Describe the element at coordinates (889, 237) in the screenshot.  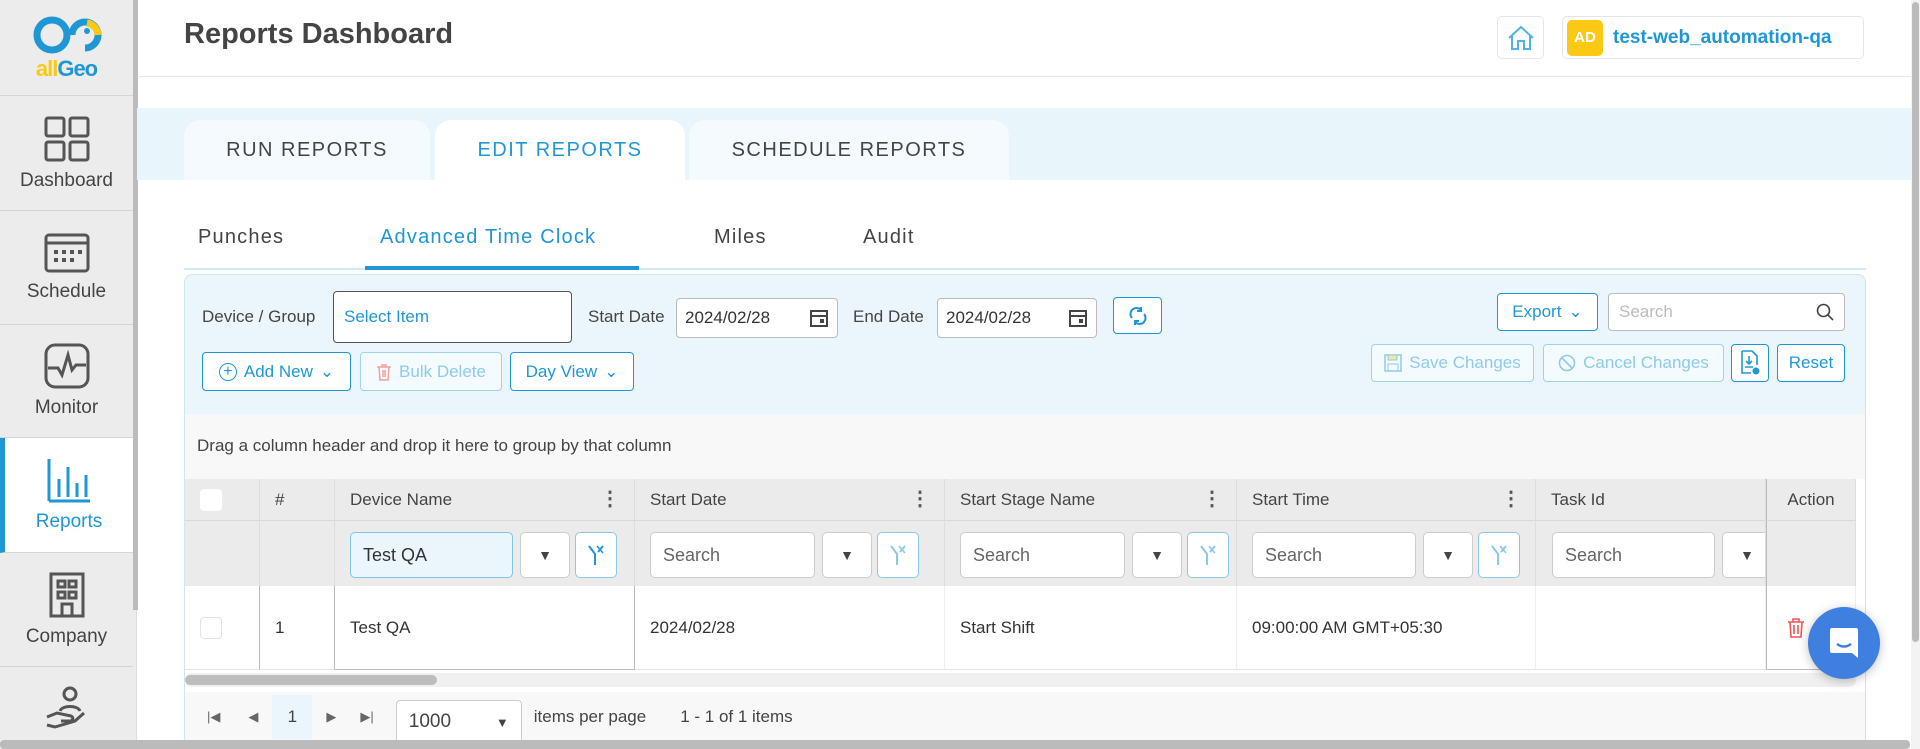
I see `subtab-audit: Audit` at that location.